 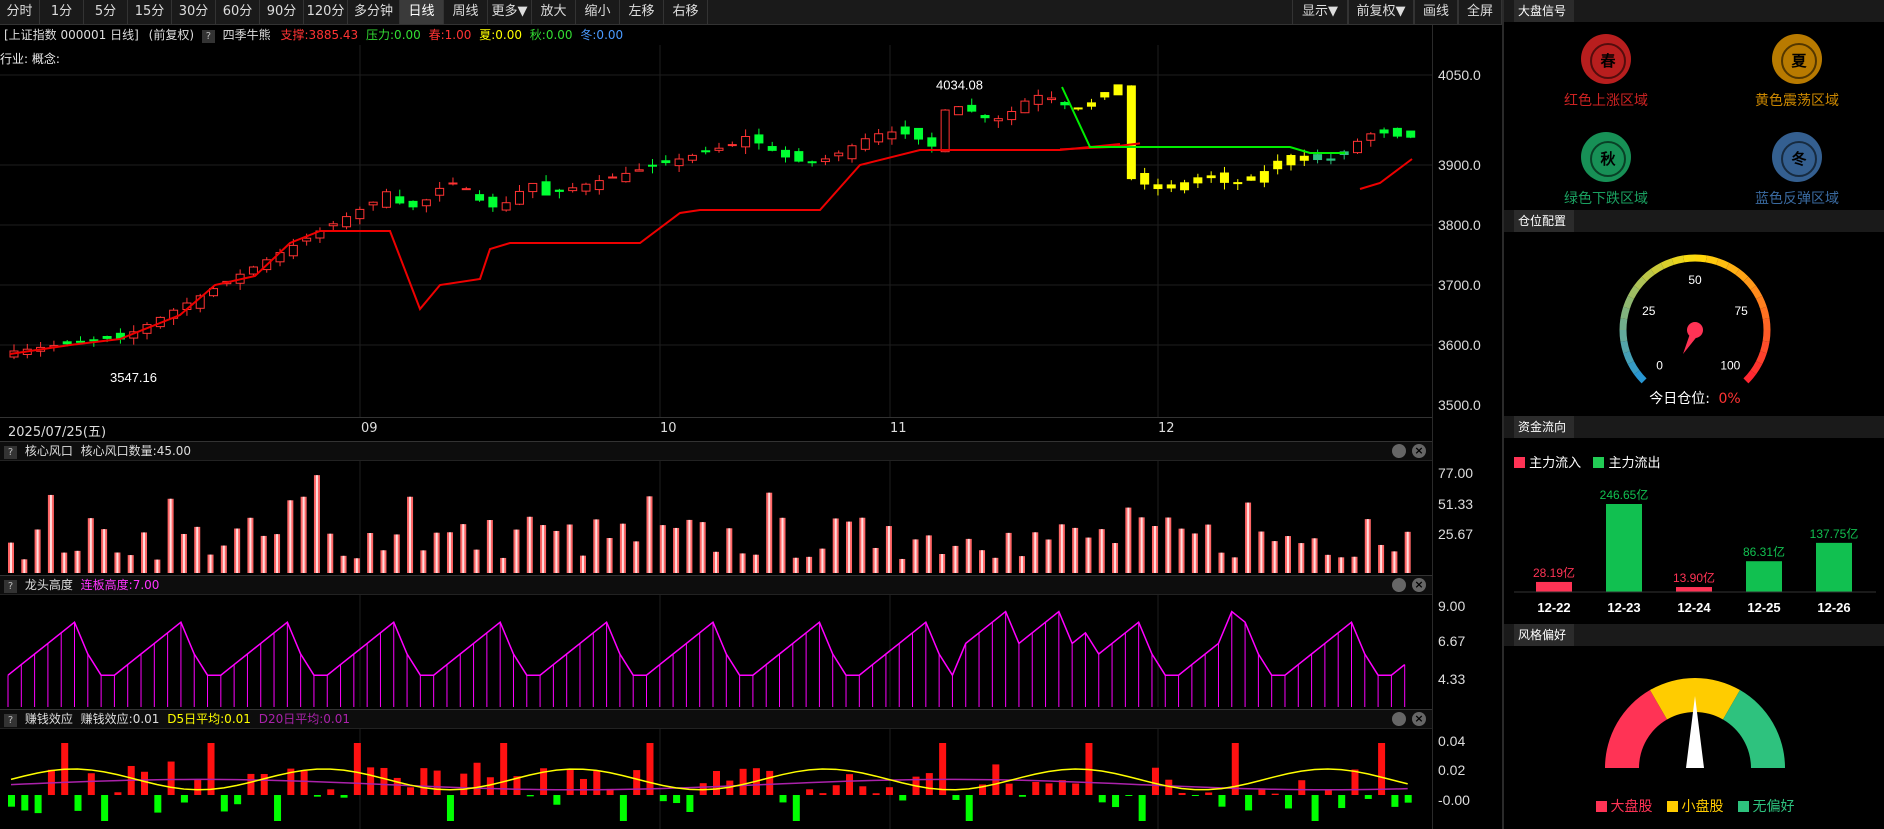 What do you see at coordinates (1456, 473) in the screenshot?
I see `core-tick-0: 77.00` at bounding box center [1456, 473].